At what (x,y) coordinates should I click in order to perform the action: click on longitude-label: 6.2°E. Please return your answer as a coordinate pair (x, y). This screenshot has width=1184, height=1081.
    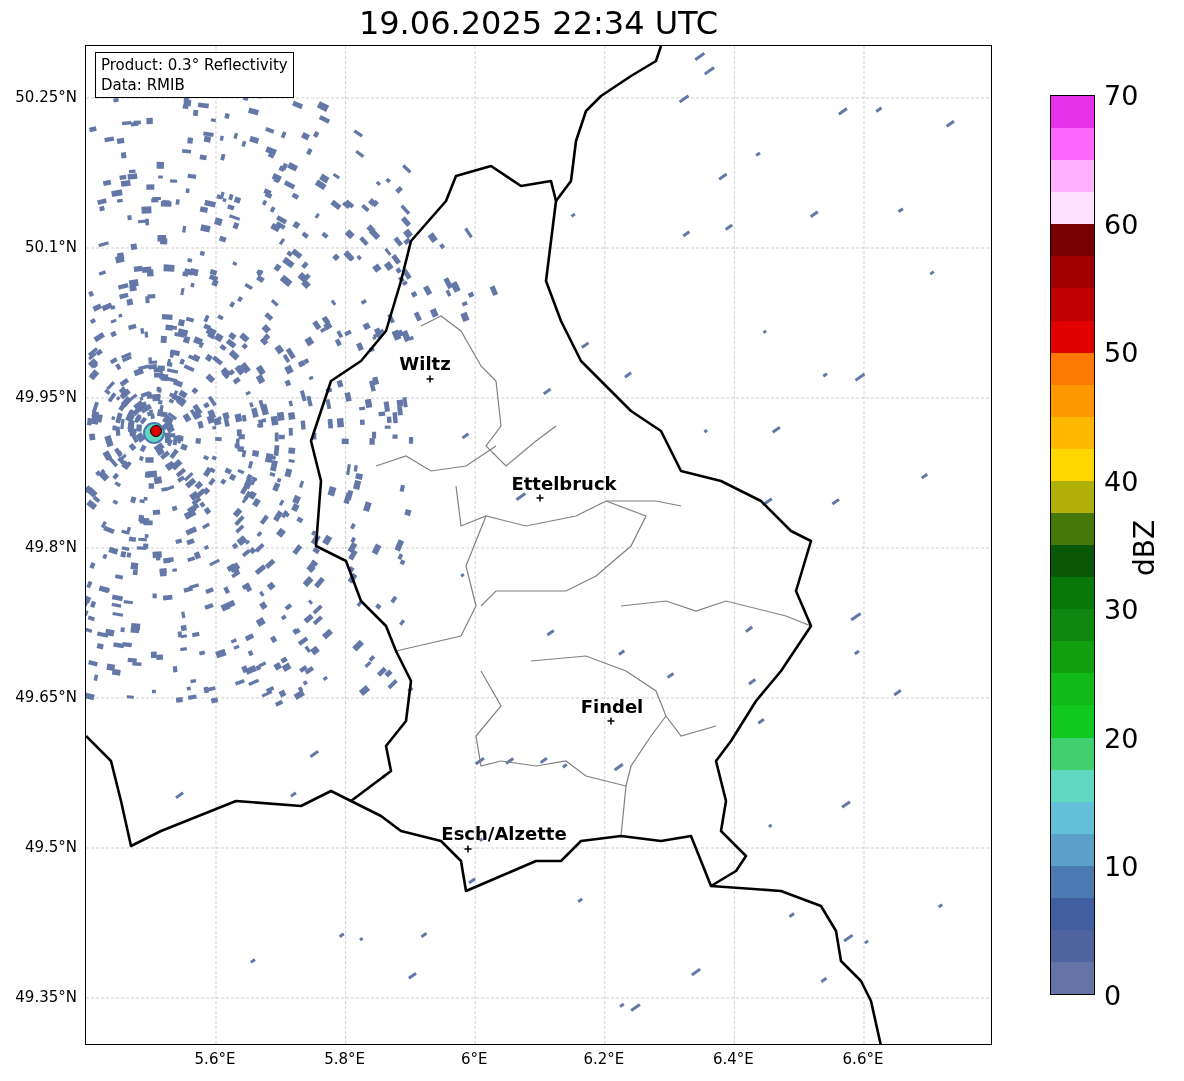
    Looking at the image, I should click on (604, 1059).